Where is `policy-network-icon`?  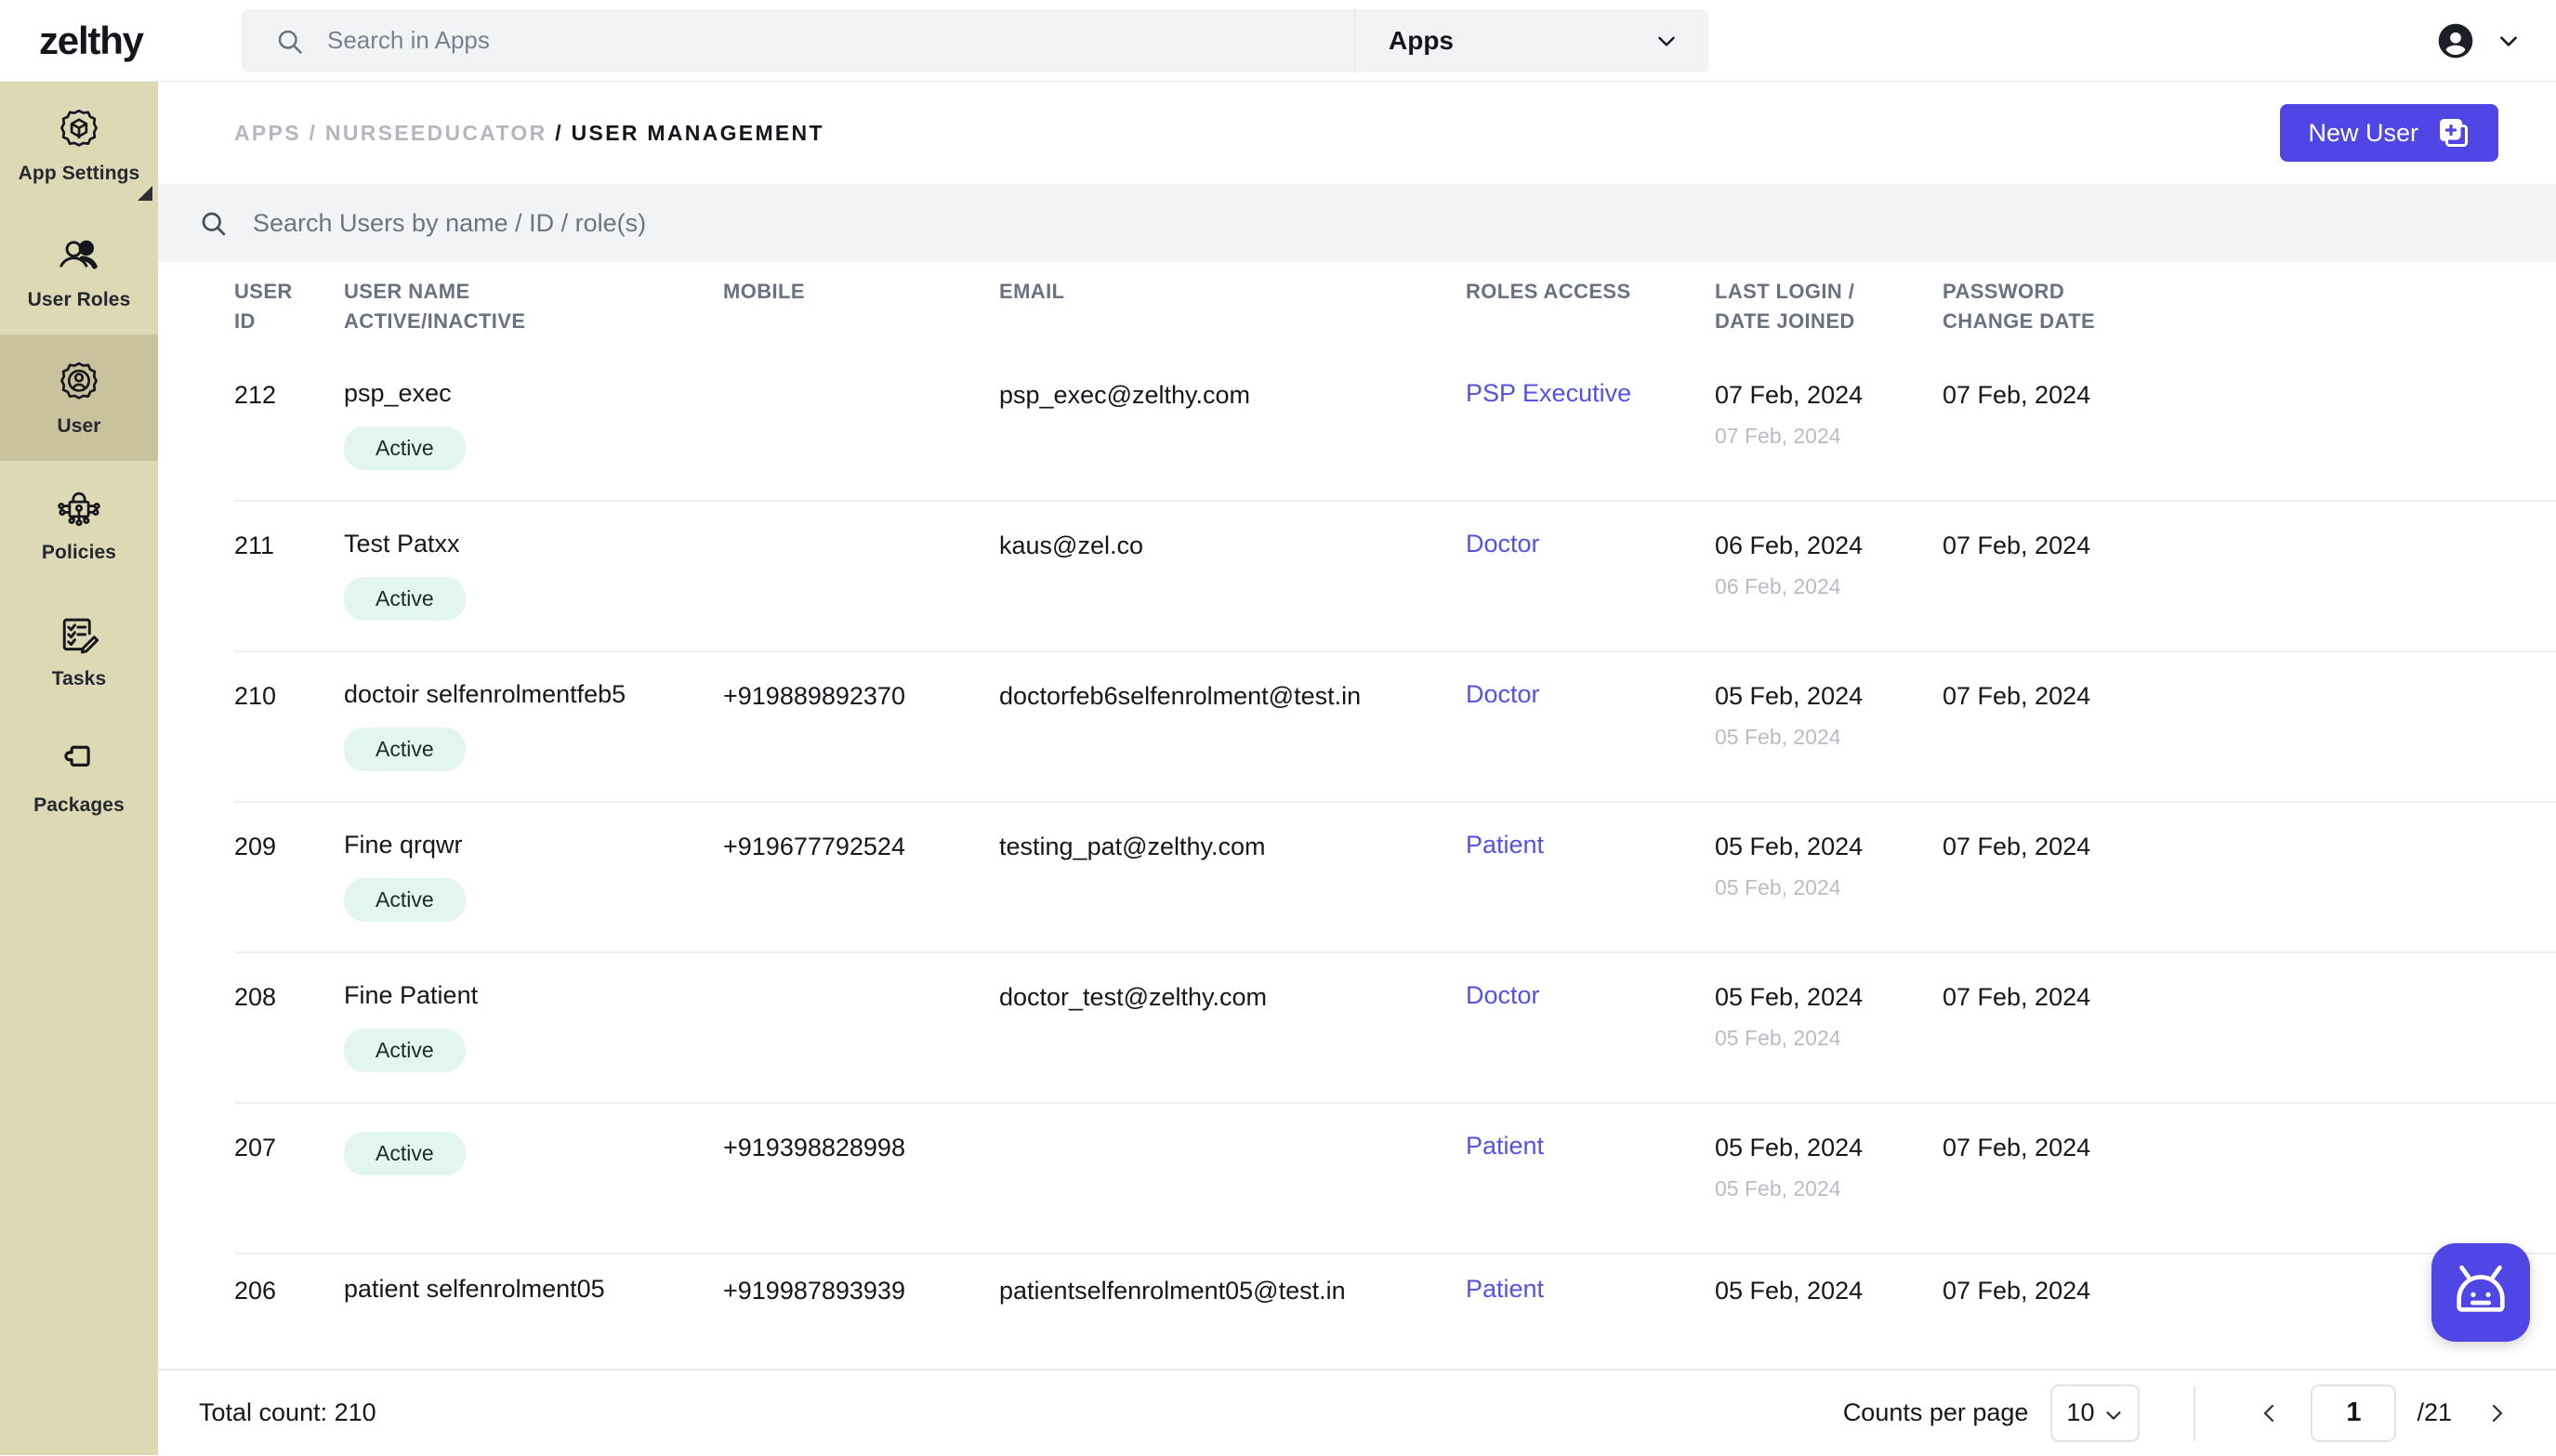
policy-network-icon is located at coordinates (79, 509).